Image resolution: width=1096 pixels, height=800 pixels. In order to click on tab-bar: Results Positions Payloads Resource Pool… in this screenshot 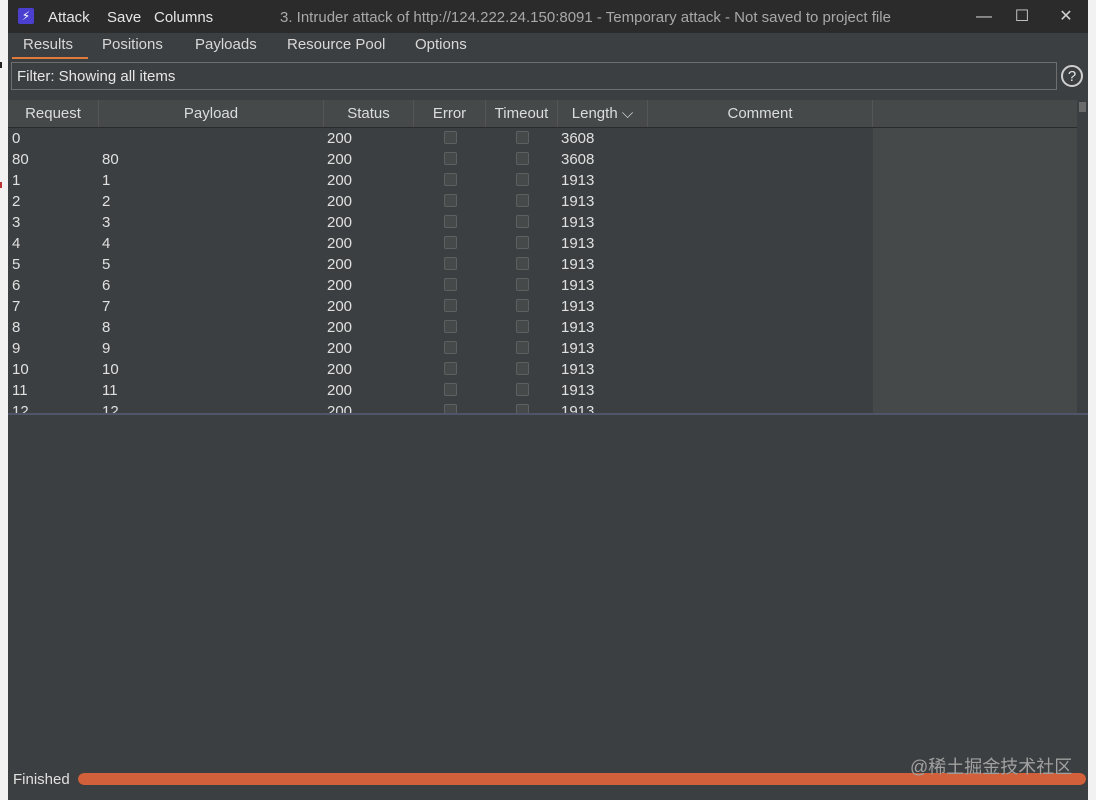, I will do `click(548, 46)`.